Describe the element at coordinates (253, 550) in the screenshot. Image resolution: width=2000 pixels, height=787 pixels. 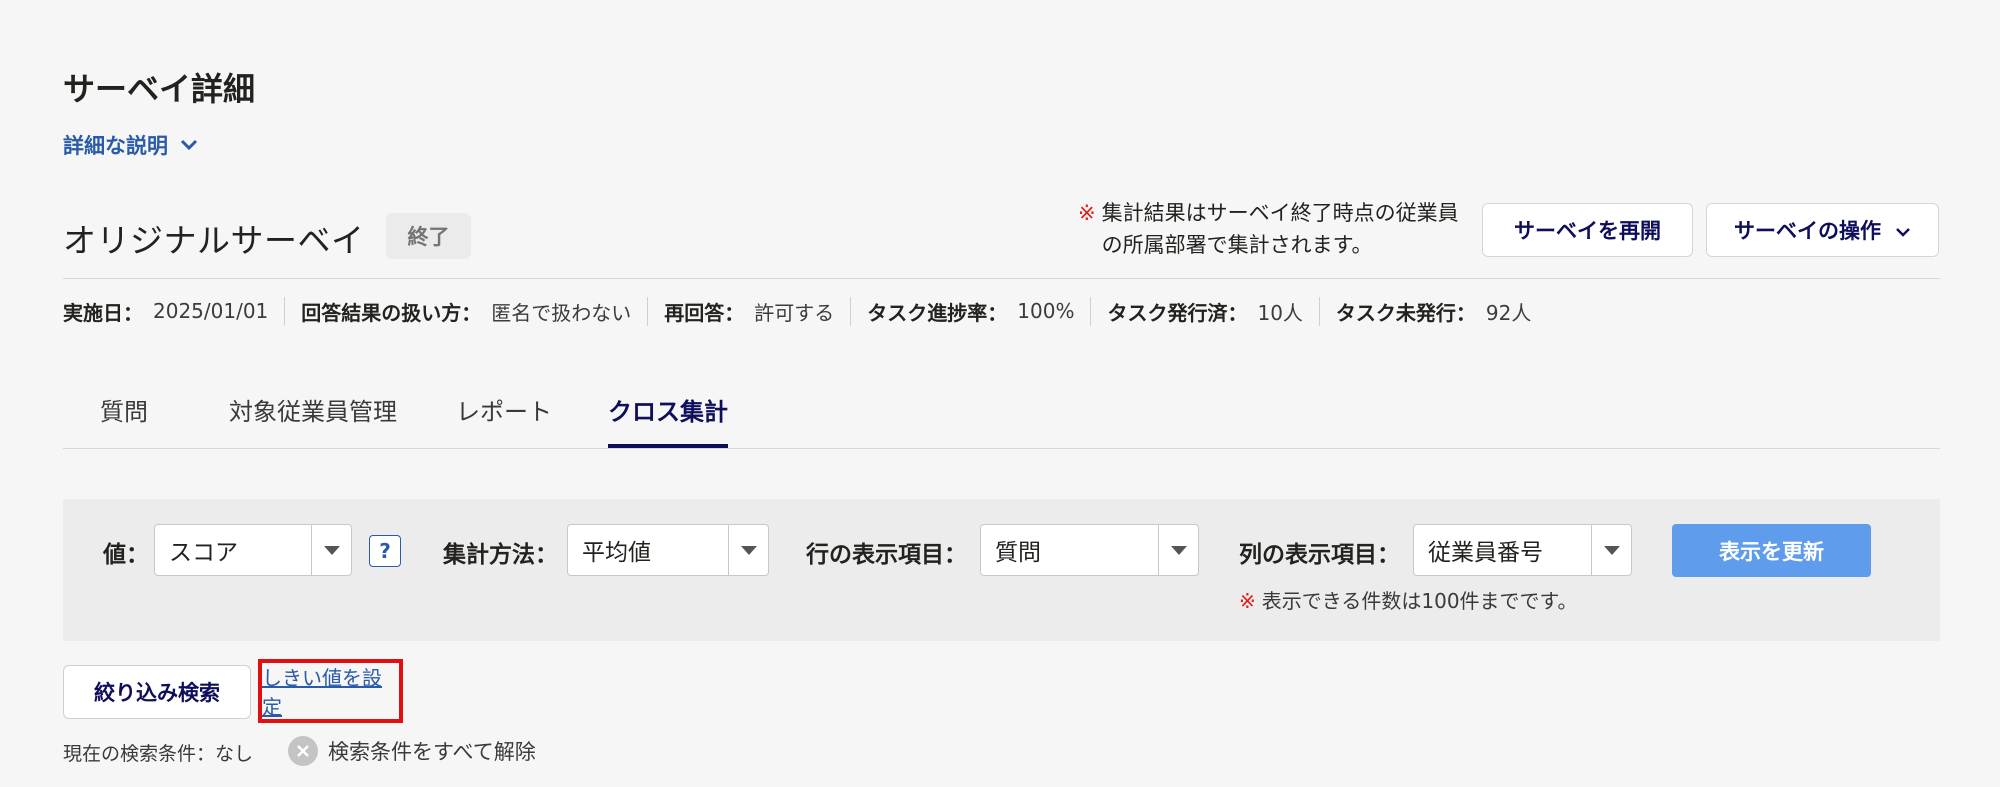
I see `value-select: スコア` at that location.